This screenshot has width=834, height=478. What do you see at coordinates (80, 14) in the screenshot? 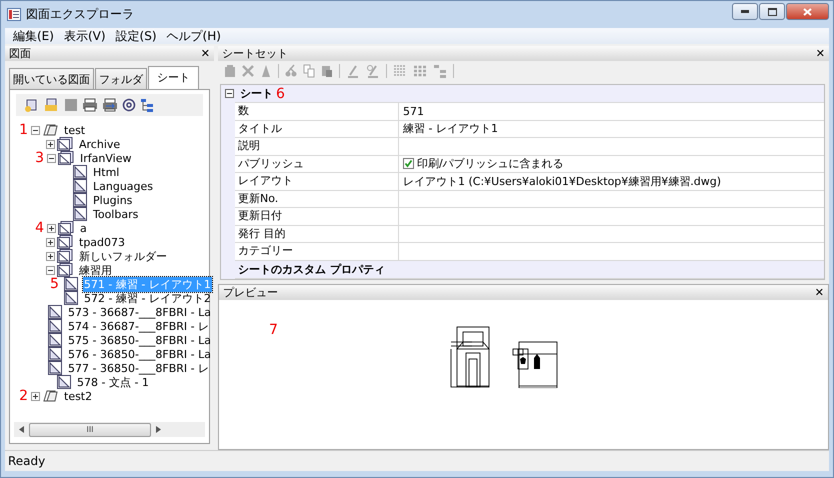
I see `window-title: 図面エクスプローラ` at bounding box center [80, 14].